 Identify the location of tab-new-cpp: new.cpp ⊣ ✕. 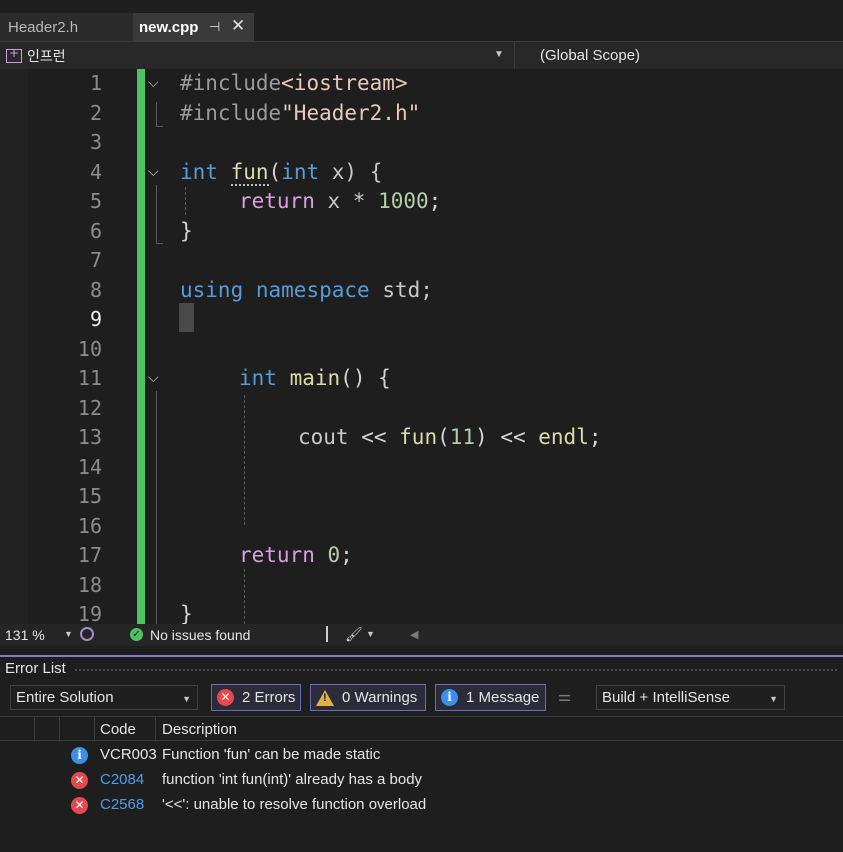
(193, 27).